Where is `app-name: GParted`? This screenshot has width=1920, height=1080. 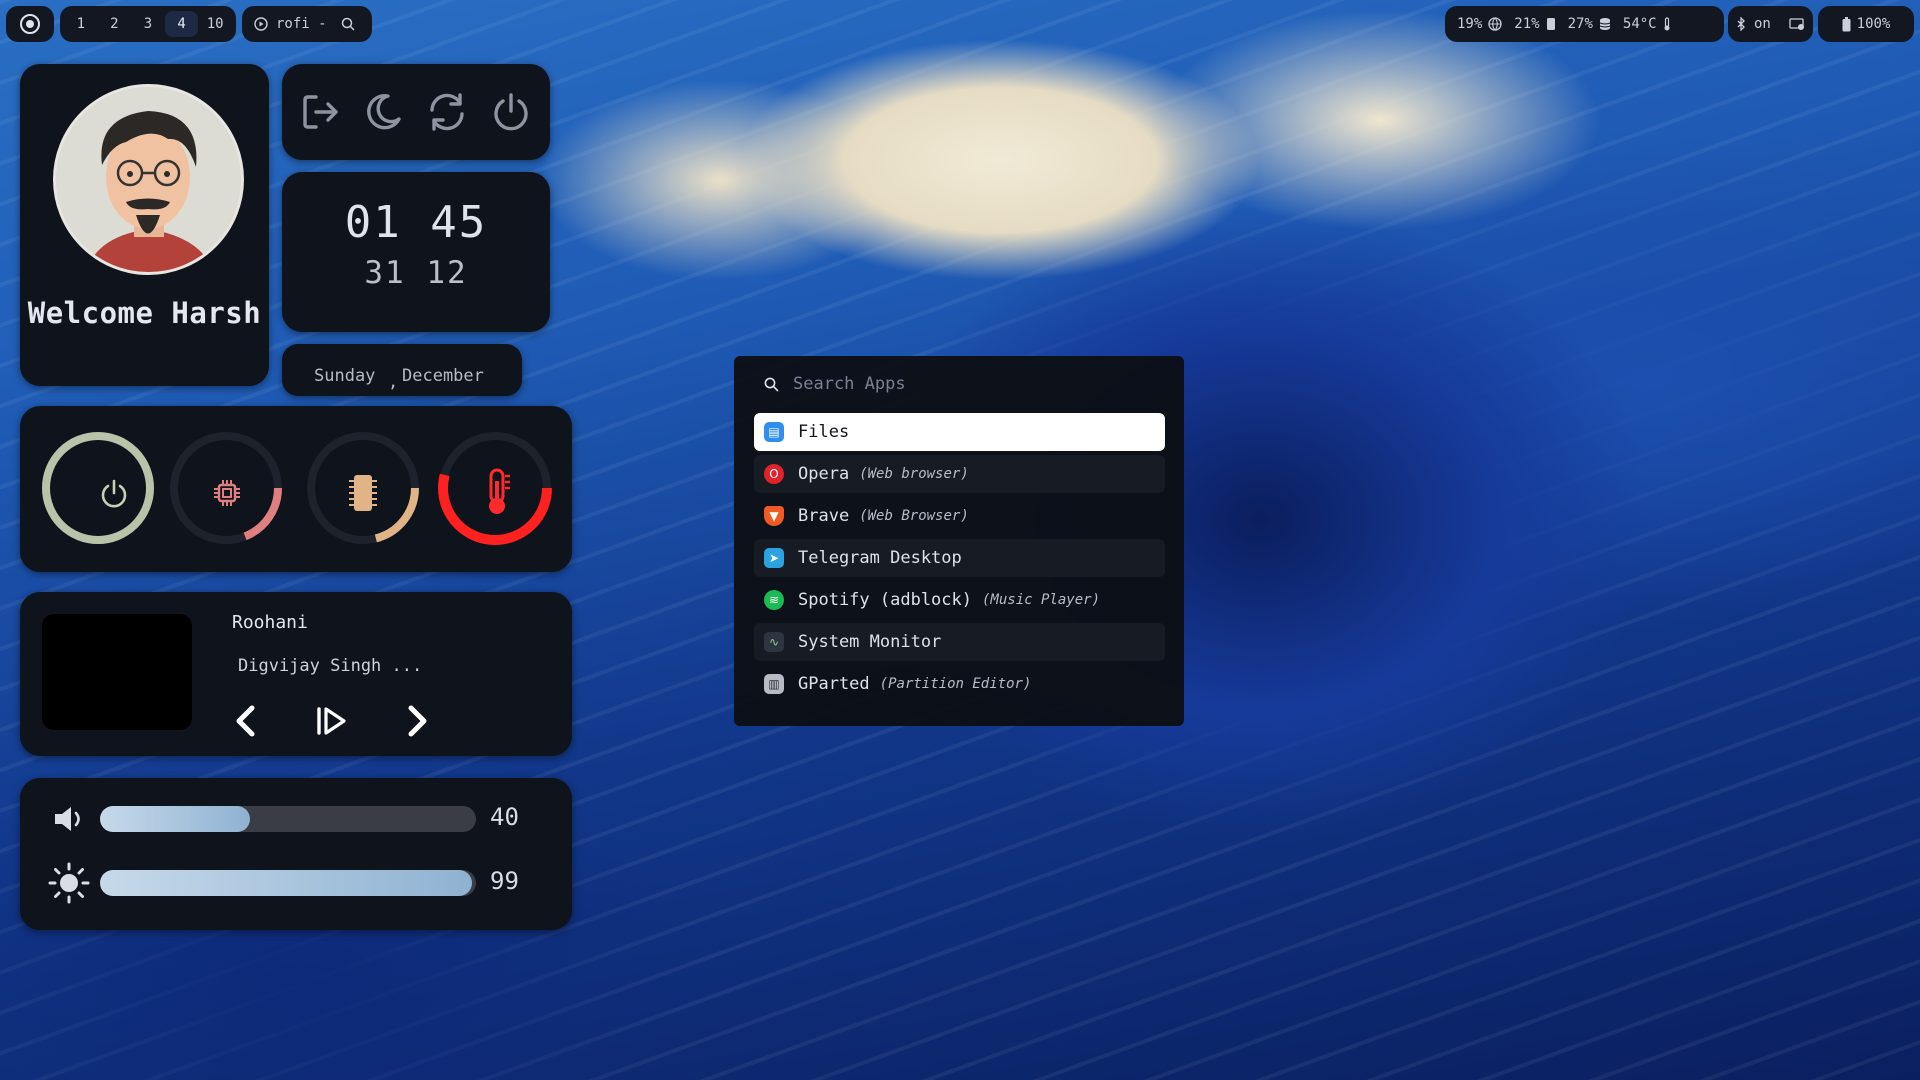 app-name: GParted is located at coordinates (834, 684).